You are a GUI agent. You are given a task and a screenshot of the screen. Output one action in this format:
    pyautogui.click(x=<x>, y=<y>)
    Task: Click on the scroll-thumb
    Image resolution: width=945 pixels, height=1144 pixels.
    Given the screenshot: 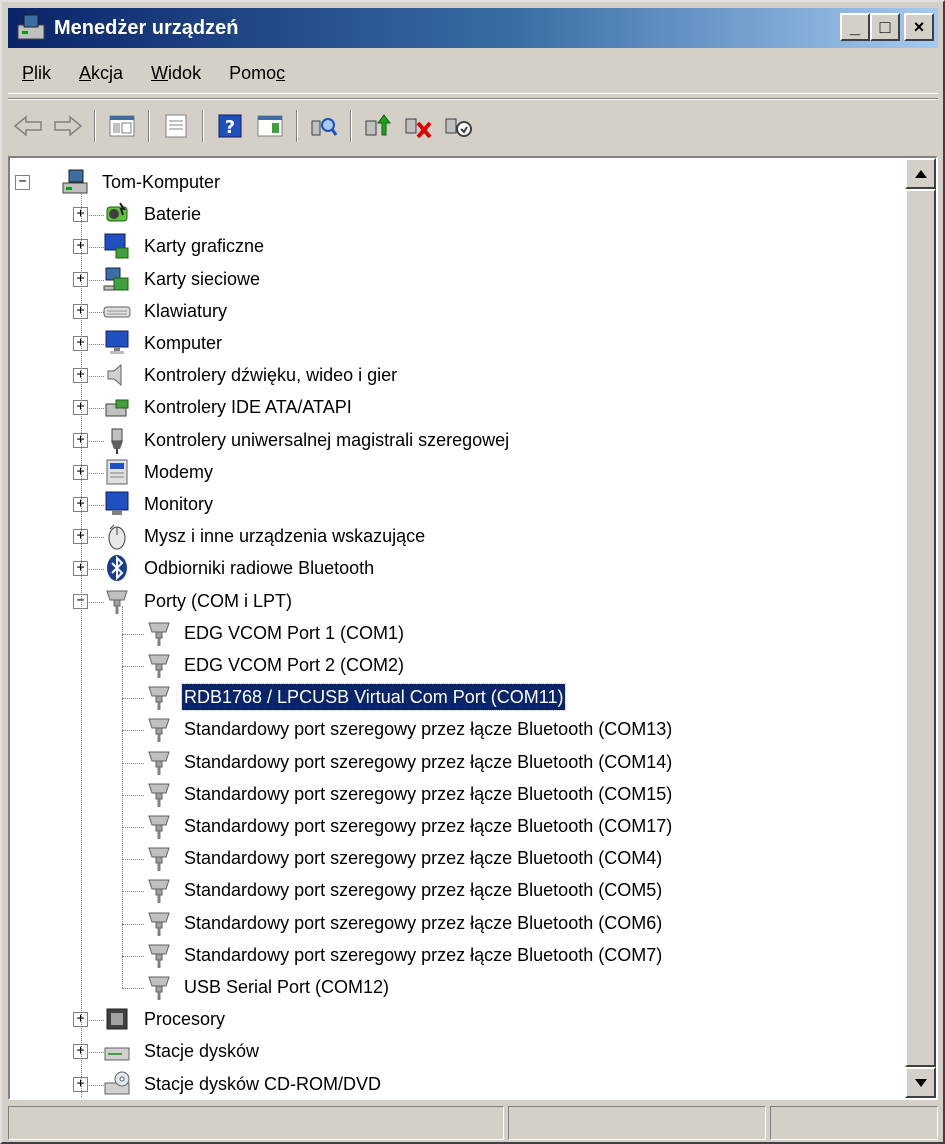 What is the action you would take?
    pyautogui.click(x=920, y=628)
    